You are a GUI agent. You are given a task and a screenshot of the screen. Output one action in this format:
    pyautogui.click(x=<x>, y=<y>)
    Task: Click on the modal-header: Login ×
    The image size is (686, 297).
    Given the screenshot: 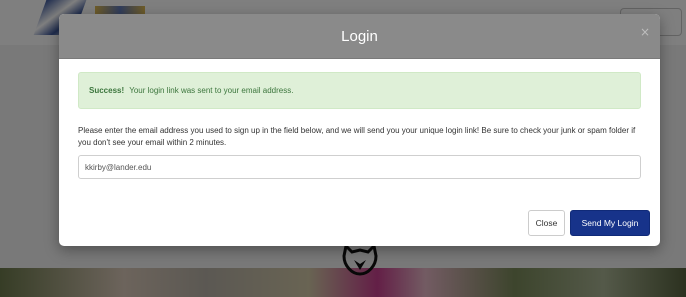 What is the action you would take?
    pyautogui.click(x=359, y=36)
    